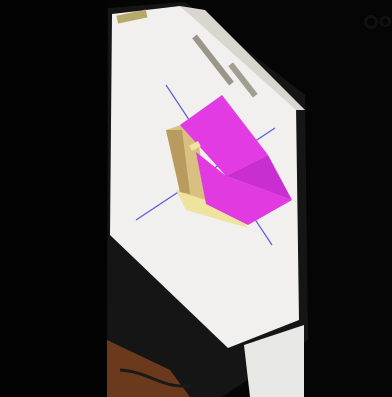 This screenshot has width=392, height=397. What do you see at coordinates (385, 22) in the screenshot?
I see `watermark-letter: O` at bounding box center [385, 22].